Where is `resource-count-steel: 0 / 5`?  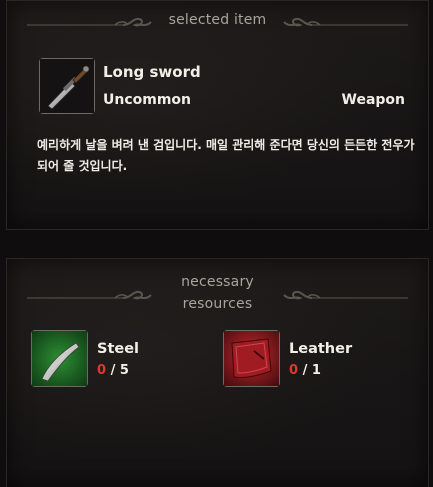 resource-count-steel: 0 / 5 is located at coordinates (113, 370).